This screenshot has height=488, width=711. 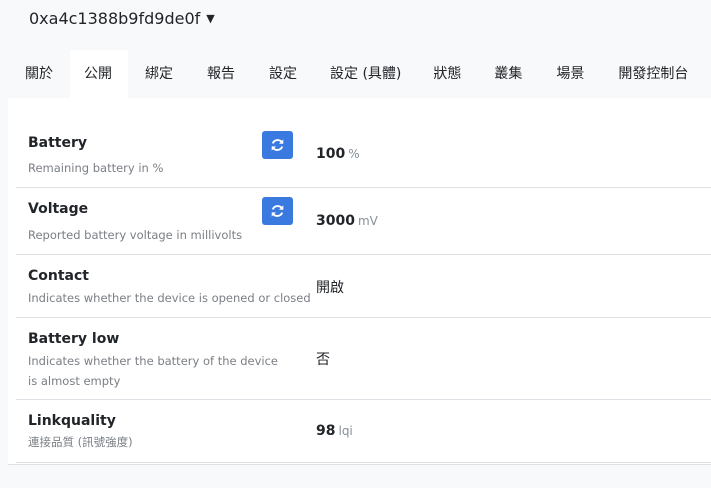 I want to click on tab-clusters: 叢集, so click(x=508, y=74).